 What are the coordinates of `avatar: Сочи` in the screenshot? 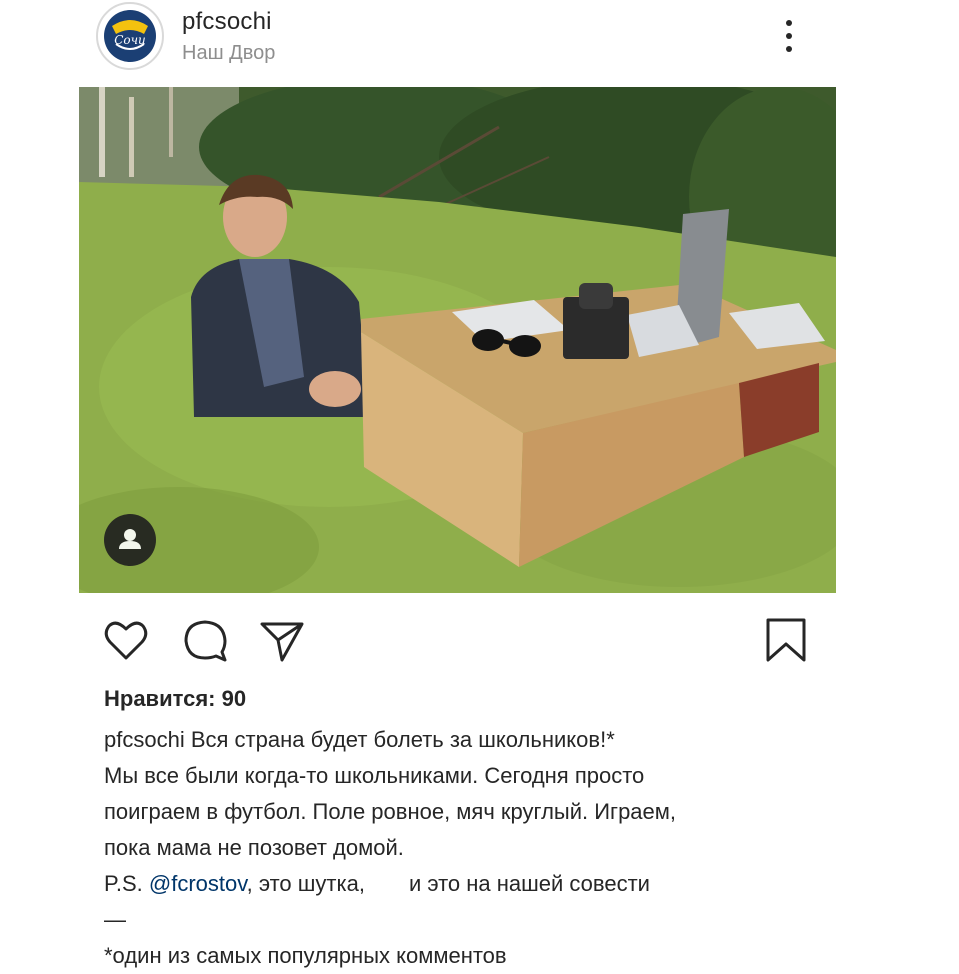 It's located at (130, 36).